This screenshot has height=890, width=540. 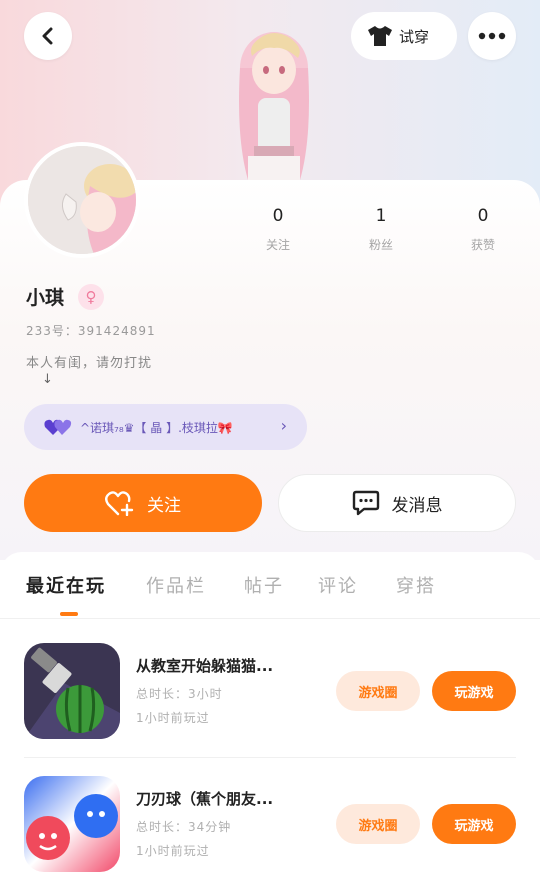 I want to click on watermelon-game-image, so click(x=72, y=691).